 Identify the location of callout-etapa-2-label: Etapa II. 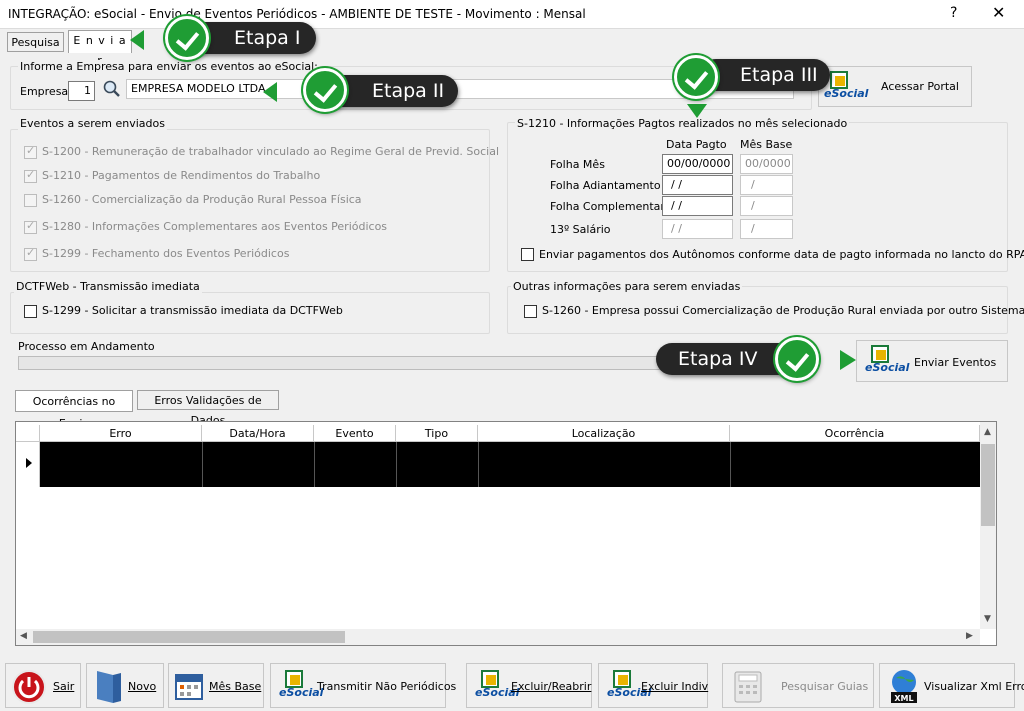
(408, 91).